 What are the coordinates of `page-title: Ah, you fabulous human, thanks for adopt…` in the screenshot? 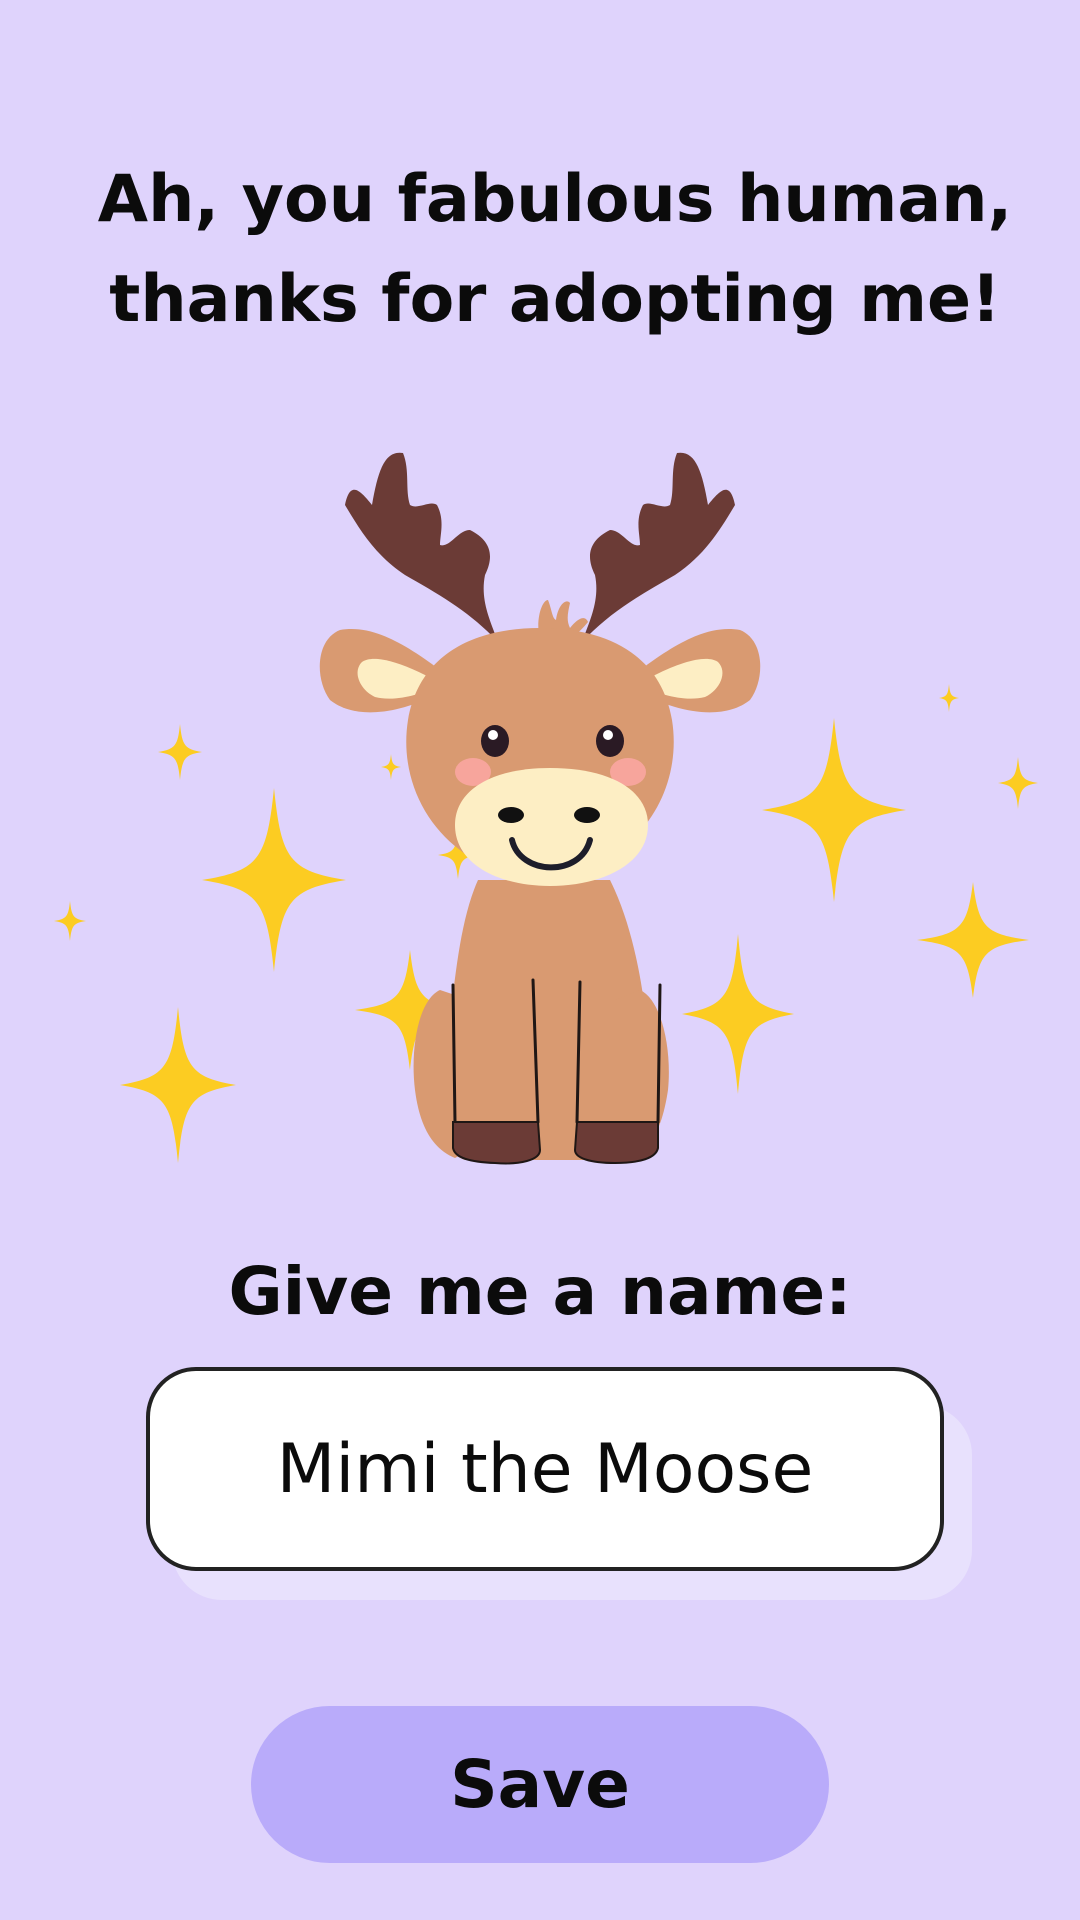 It's located at (555, 250).